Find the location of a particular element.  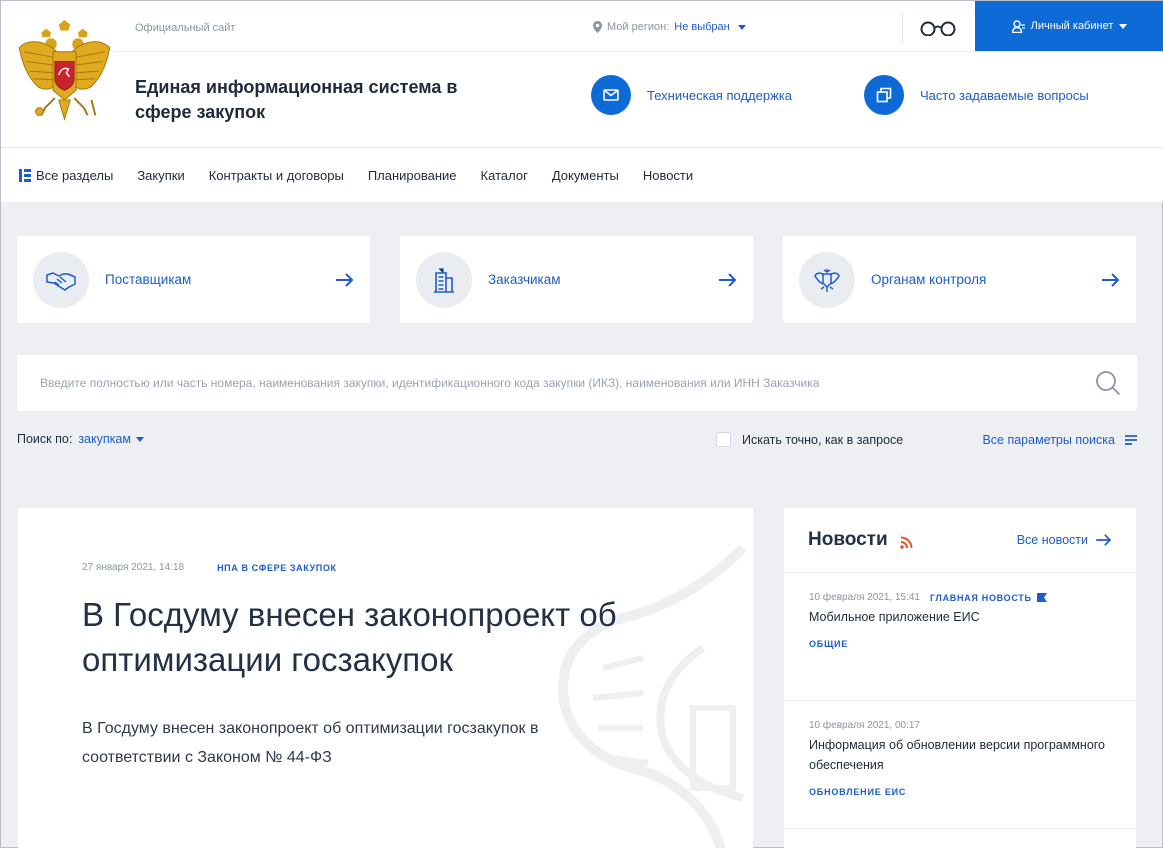

news-item-title: Мобильное приложение ЕИС is located at coordinates (959, 617).